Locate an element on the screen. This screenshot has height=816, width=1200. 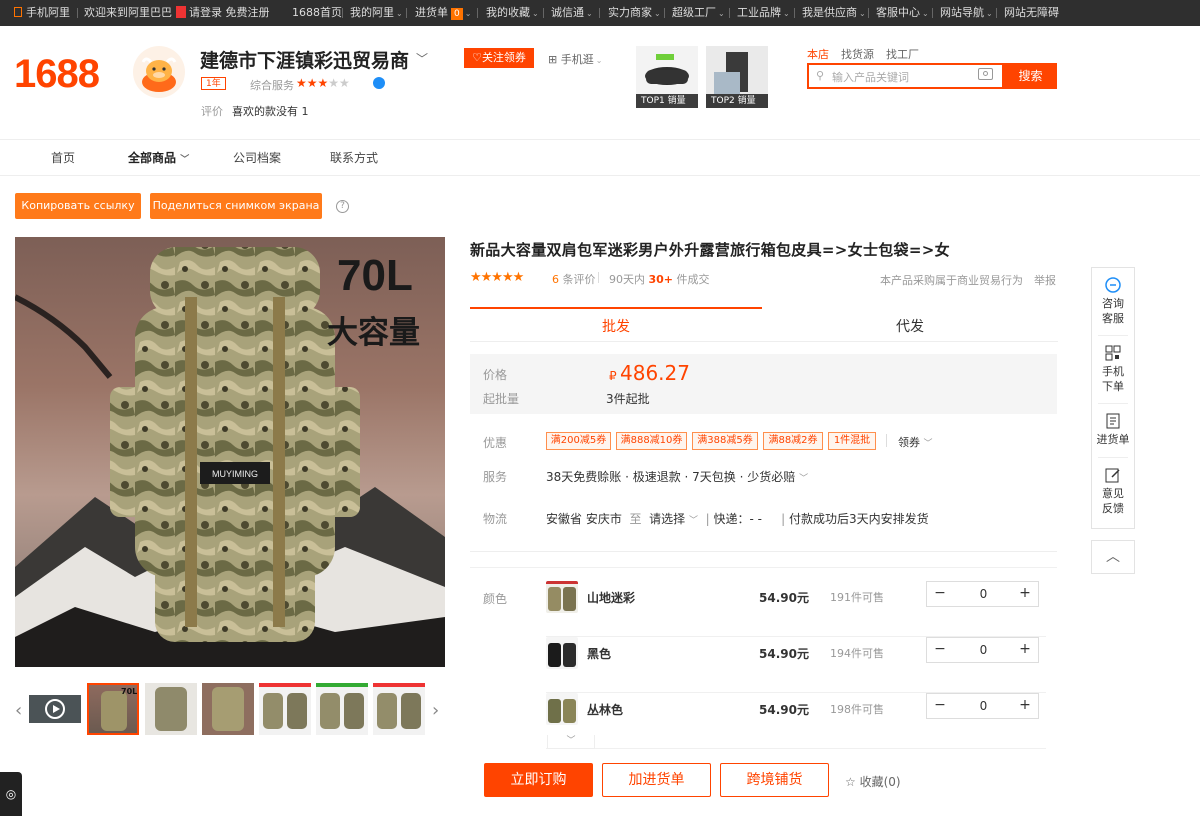
add-to-cart-button: 加进货单 is located at coordinates (656, 780).